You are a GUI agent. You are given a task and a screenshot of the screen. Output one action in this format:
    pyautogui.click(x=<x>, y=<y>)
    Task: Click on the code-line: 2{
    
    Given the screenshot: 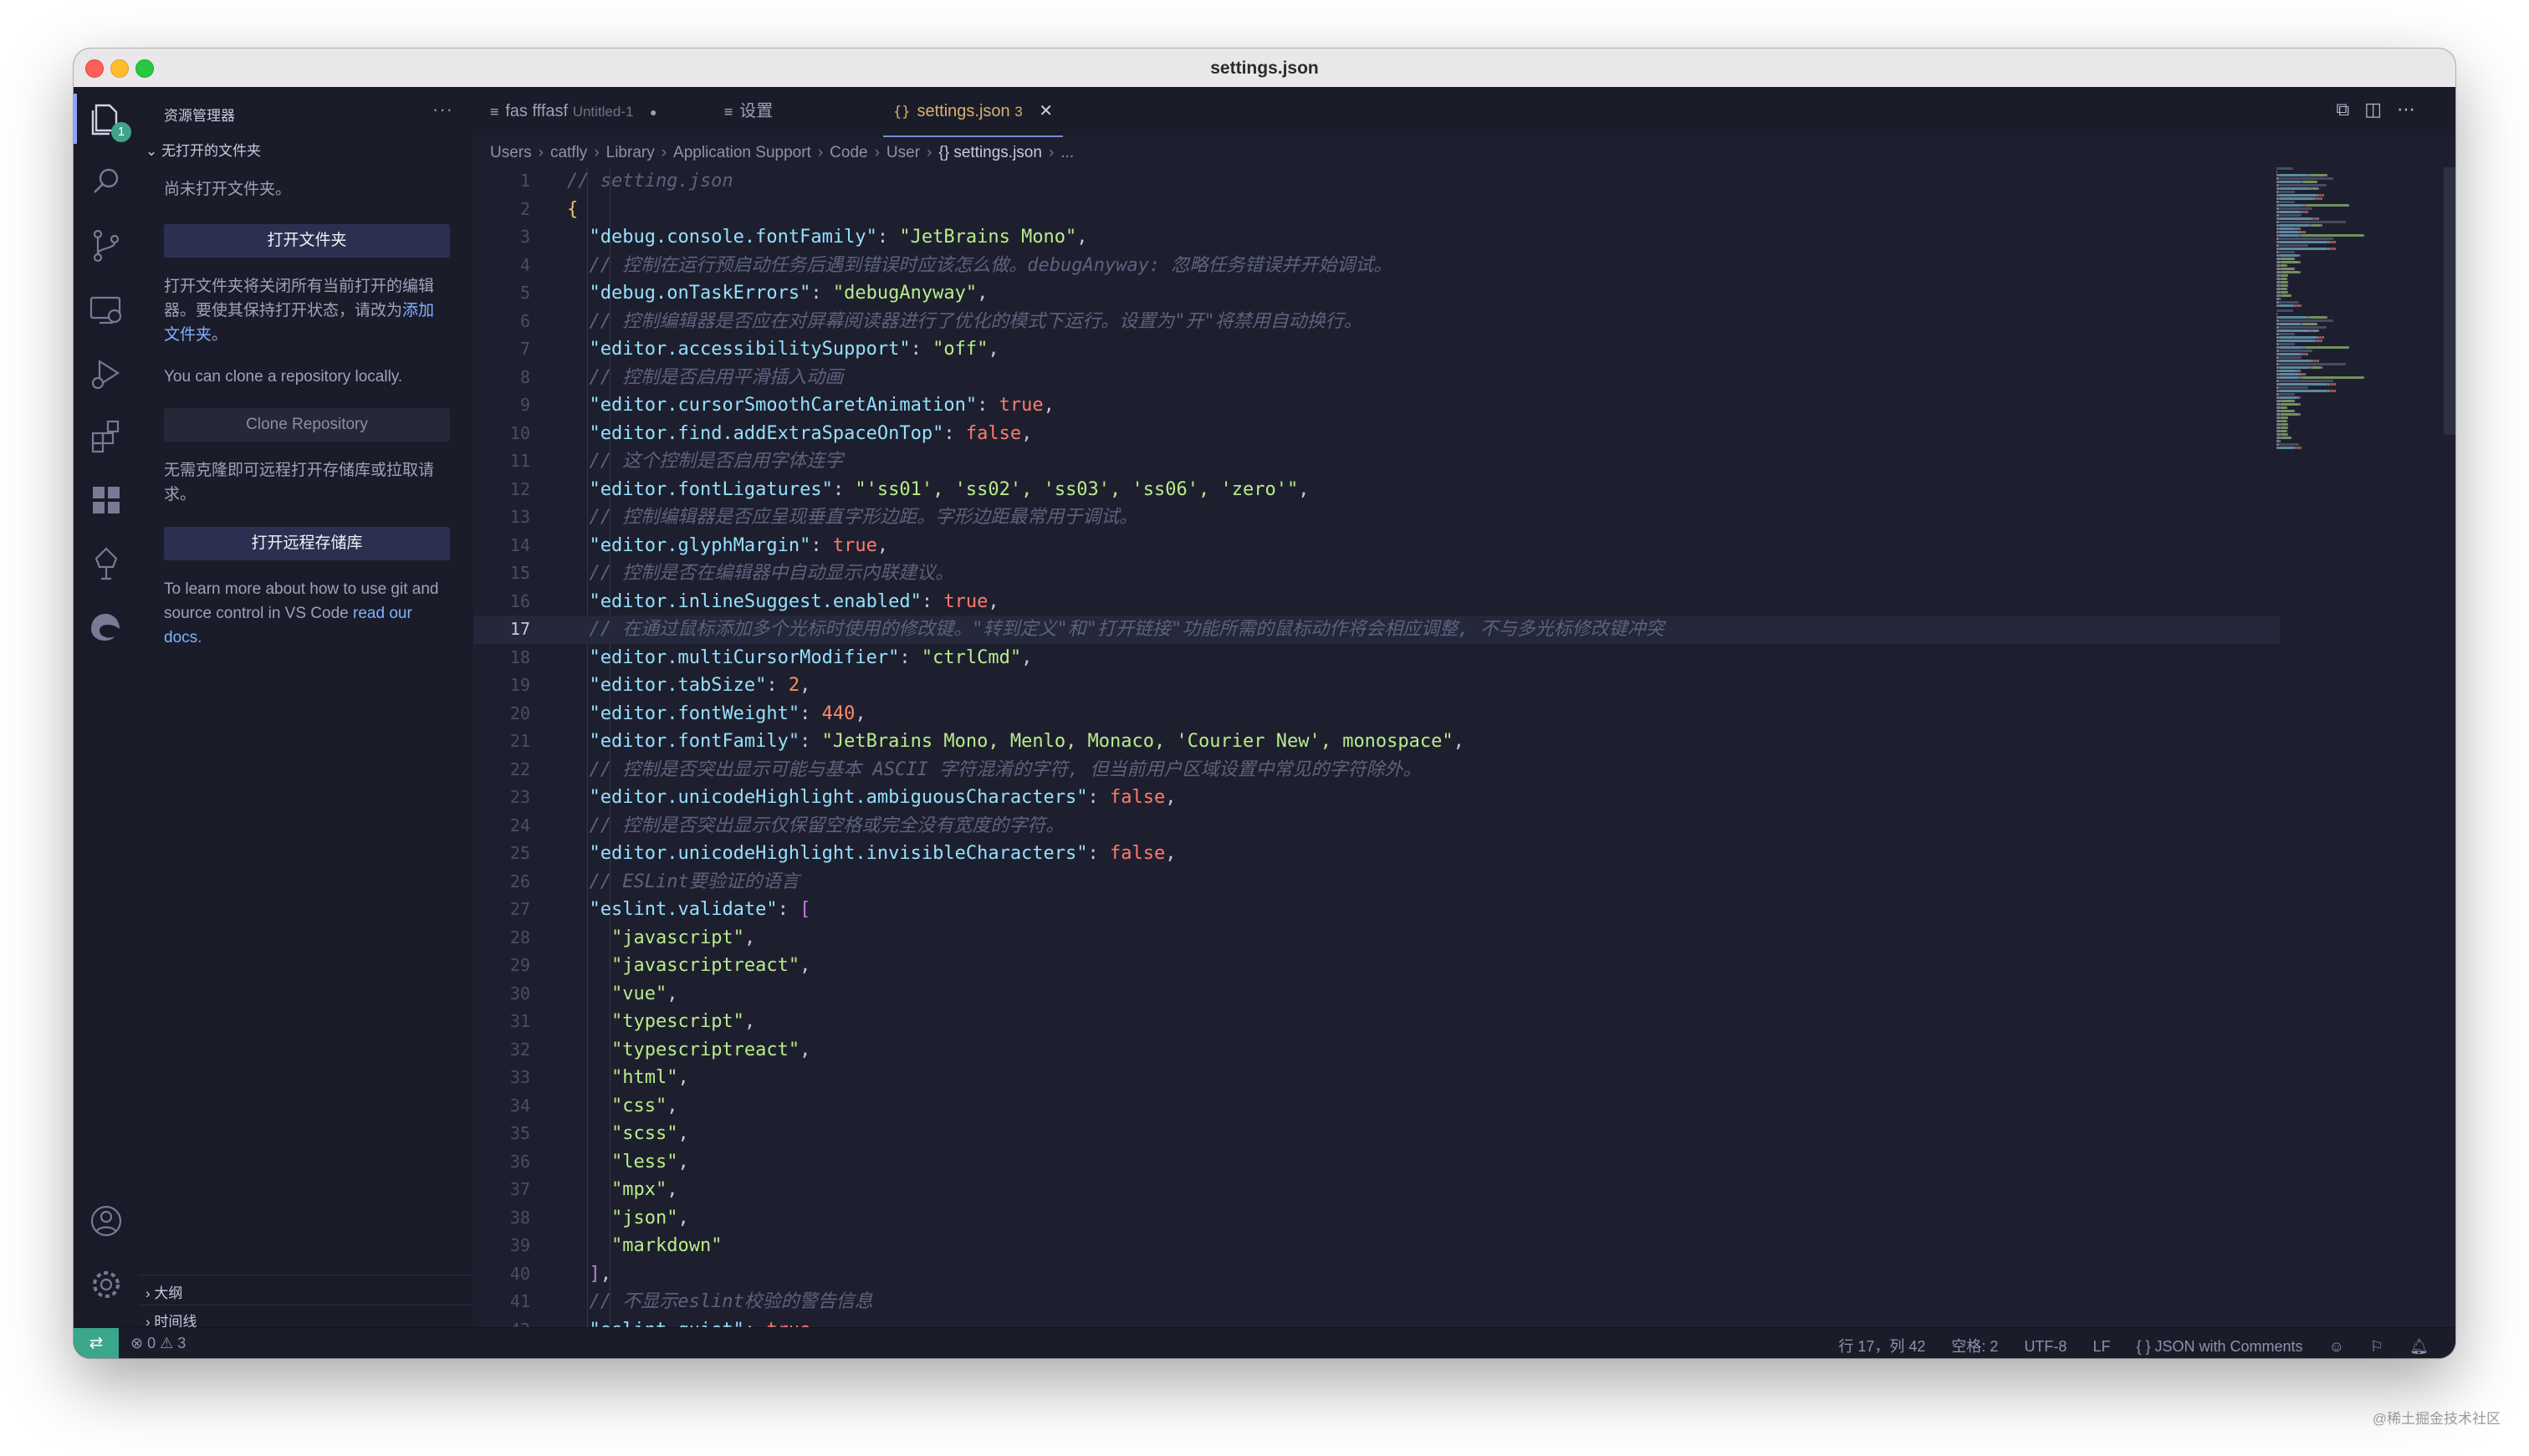 What is the action you would take?
    pyautogui.click(x=1376, y=210)
    